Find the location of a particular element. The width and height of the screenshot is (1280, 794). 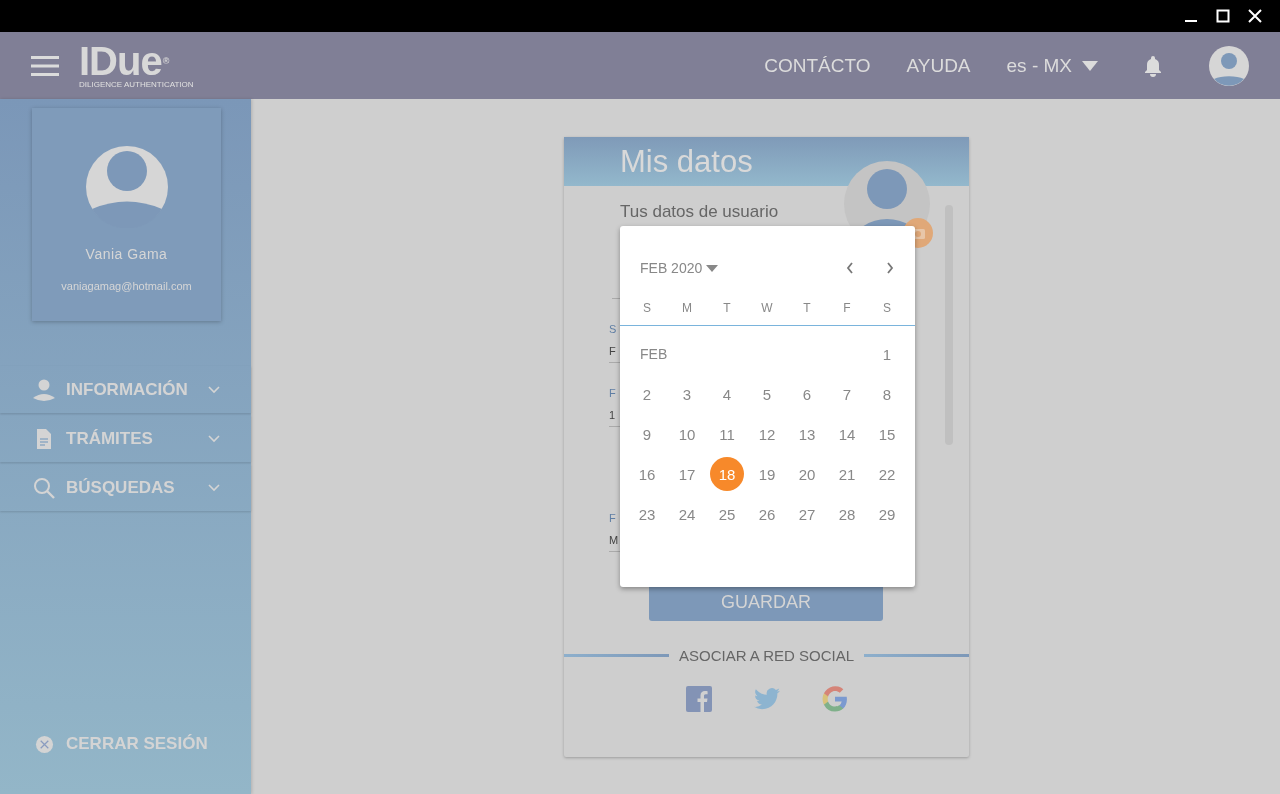

weekday-label: M is located at coordinates (687, 309).